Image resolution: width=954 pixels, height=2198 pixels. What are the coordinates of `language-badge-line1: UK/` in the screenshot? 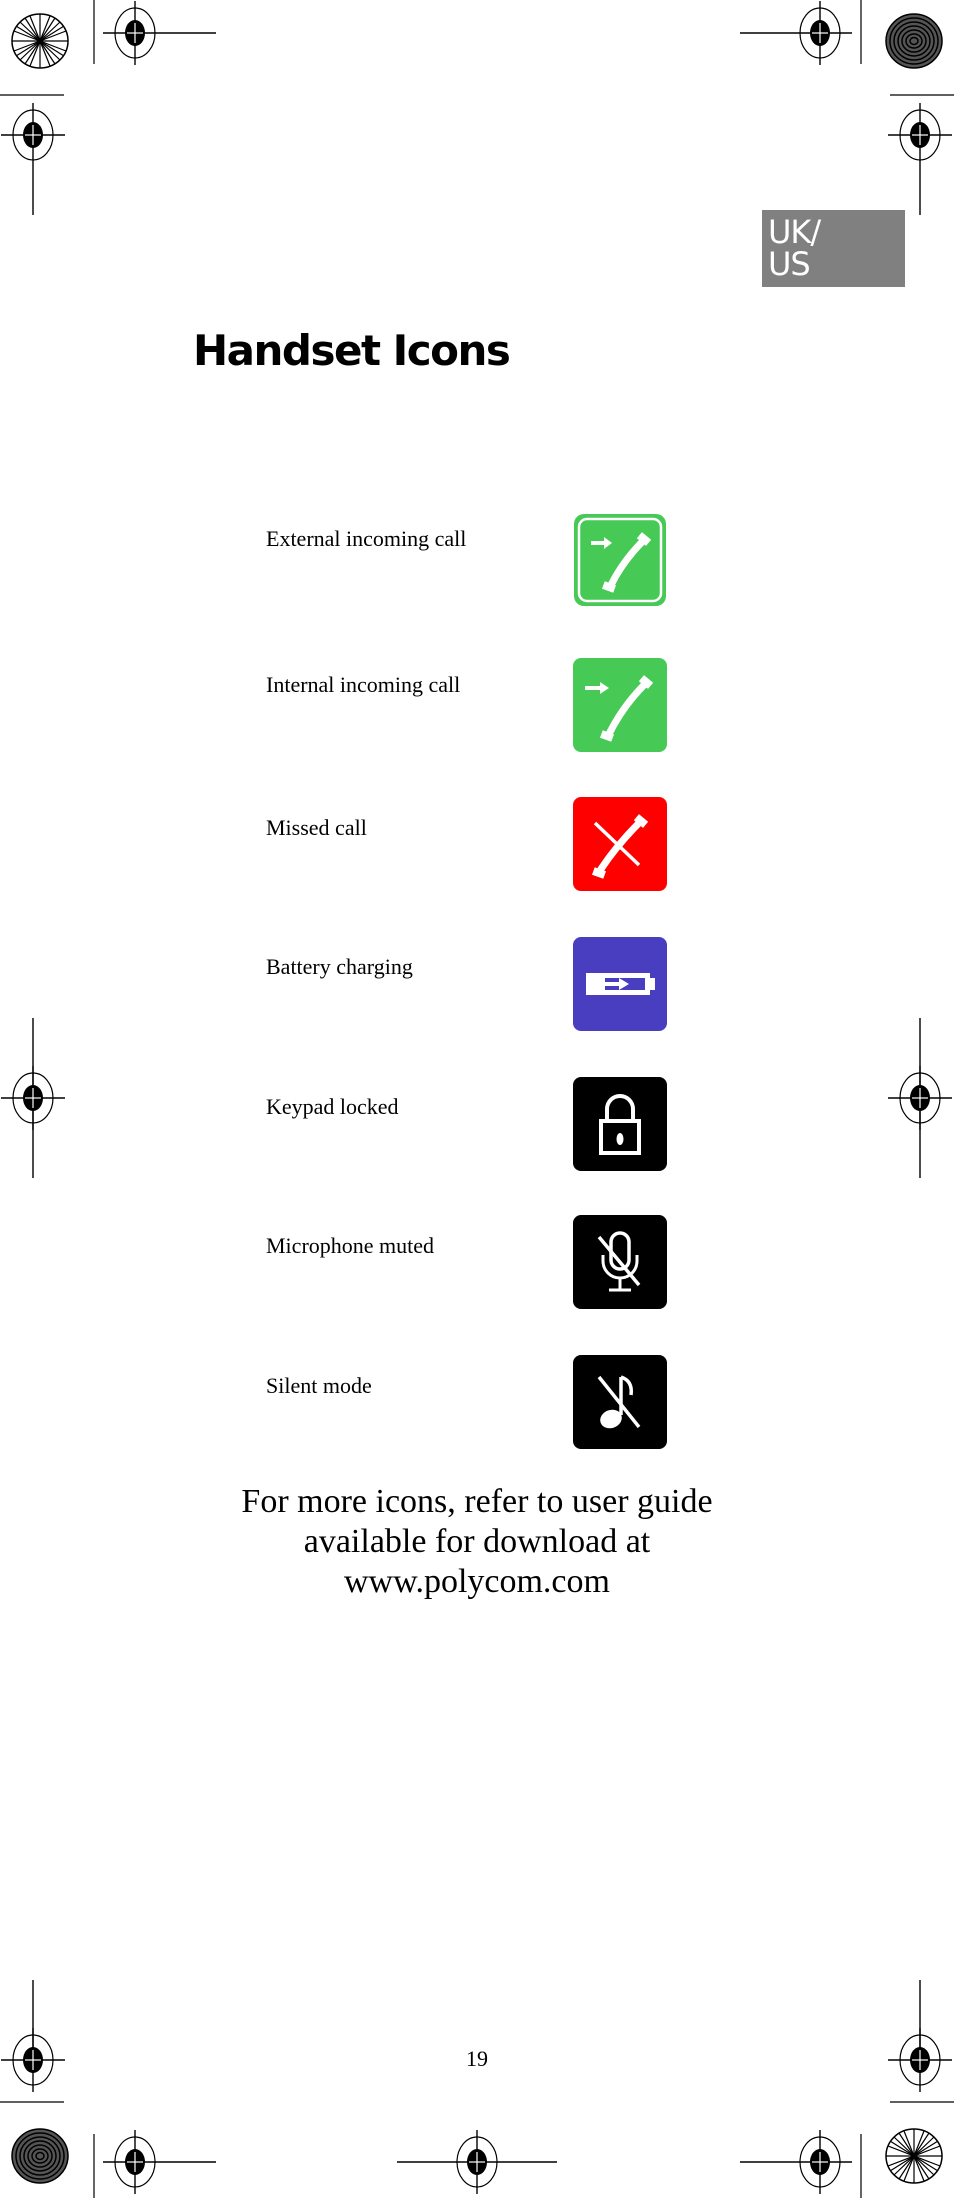 It's located at (794, 232).